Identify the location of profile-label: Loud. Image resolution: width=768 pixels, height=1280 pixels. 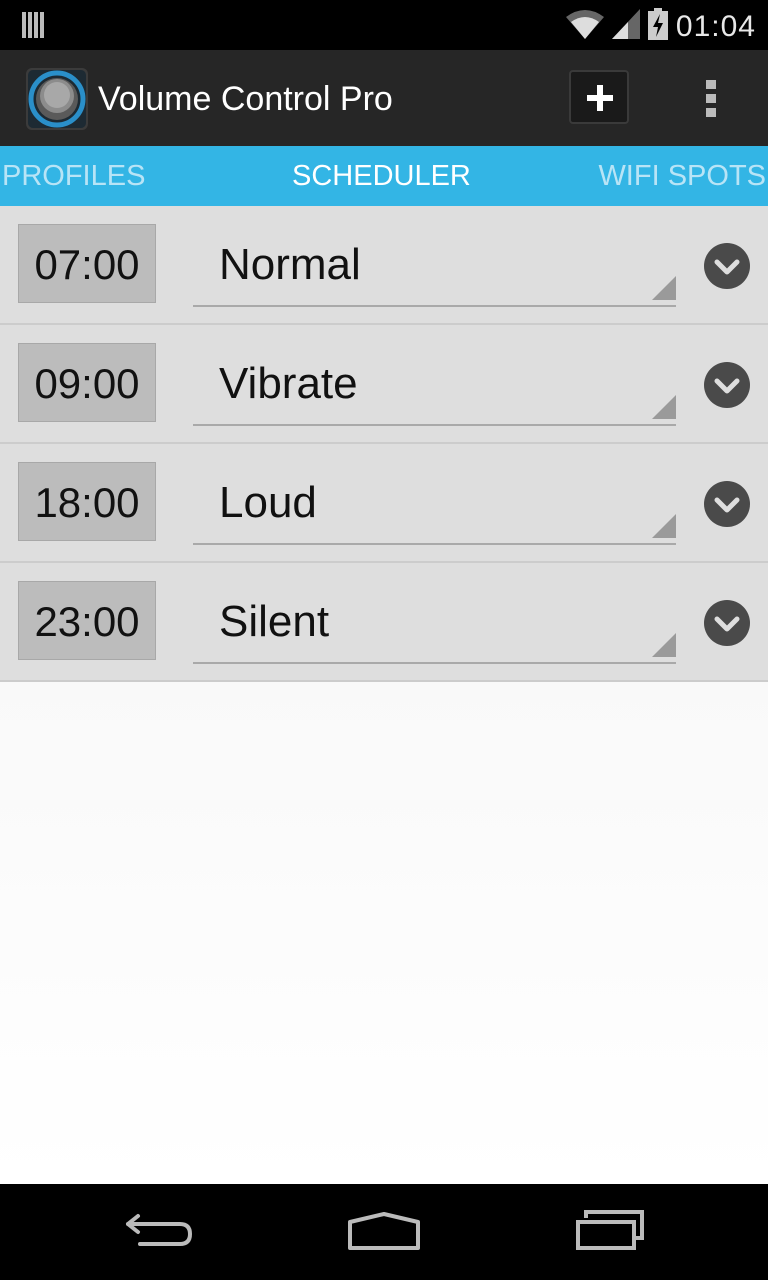
(268, 502).